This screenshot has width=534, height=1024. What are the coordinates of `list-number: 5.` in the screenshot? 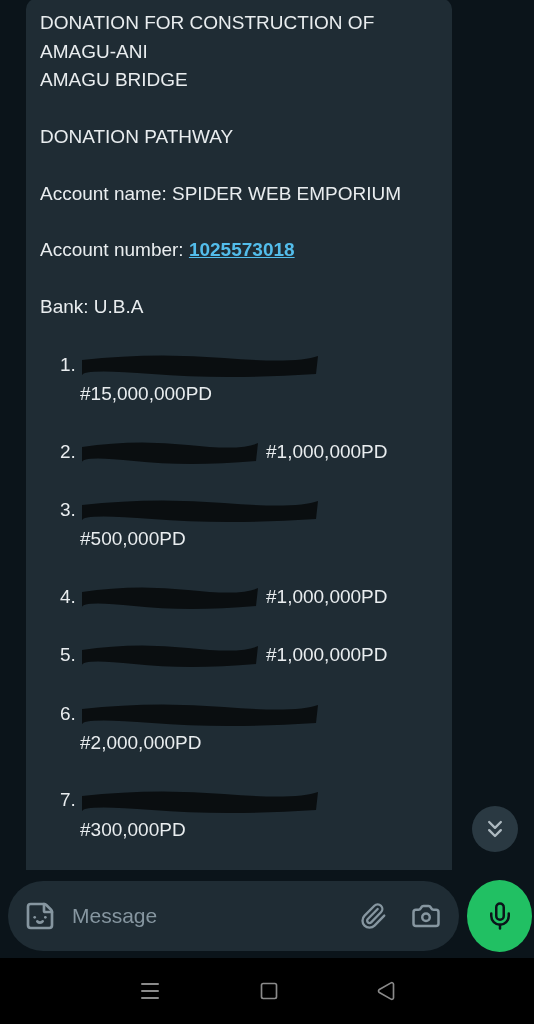 It's located at (68, 655).